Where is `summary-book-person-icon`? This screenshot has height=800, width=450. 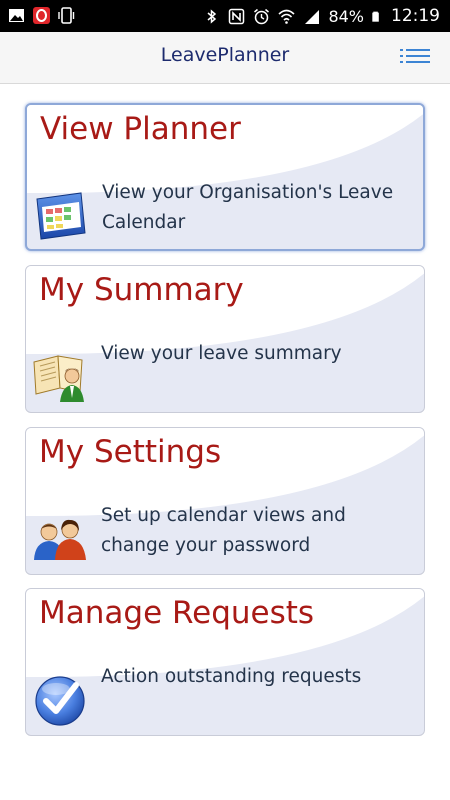
summary-book-person-icon is located at coordinates (58, 378).